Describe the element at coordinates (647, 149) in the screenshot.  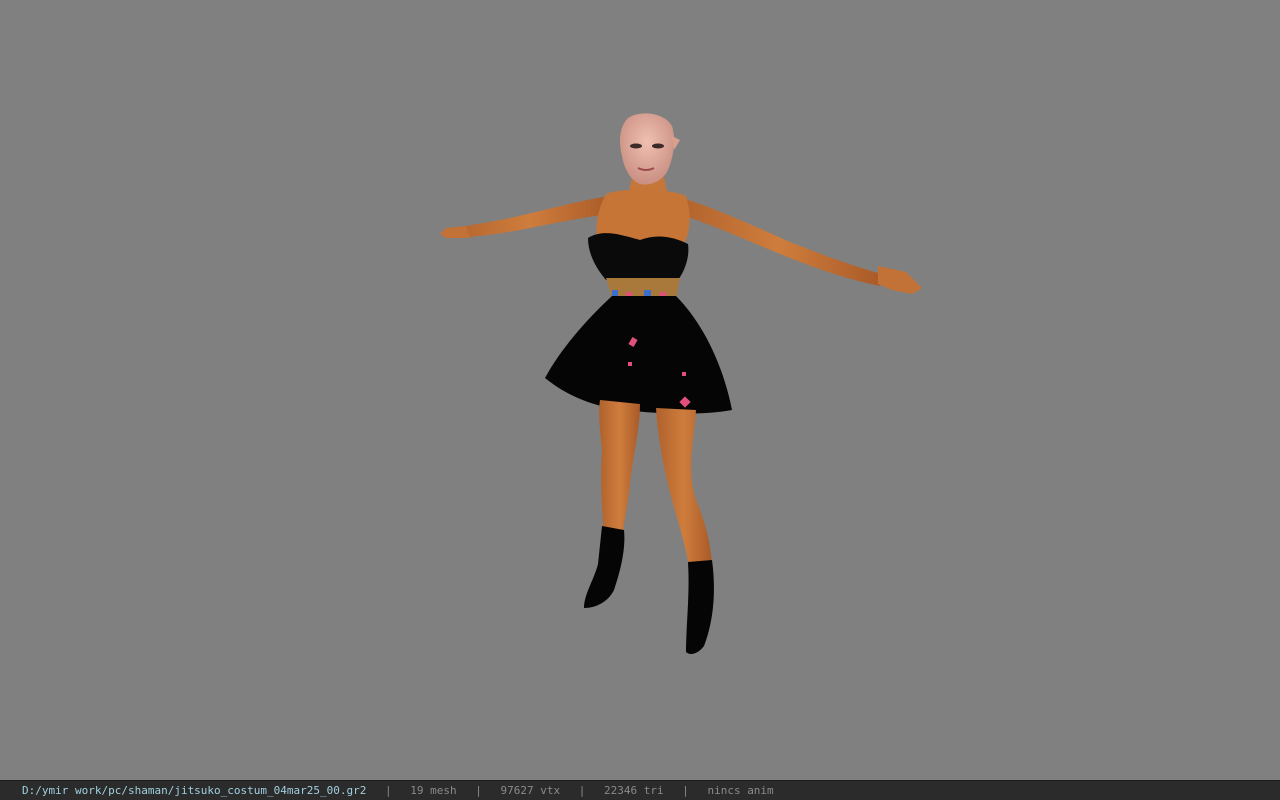
I see `head` at that location.